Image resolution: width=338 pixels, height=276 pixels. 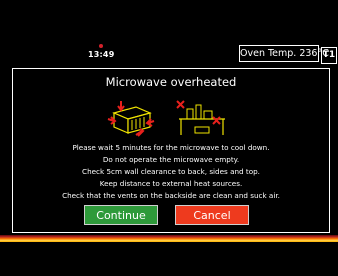 What do you see at coordinates (212, 215) in the screenshot?
I see `cancel-button: Cancel` at bounding box center [212, 215].